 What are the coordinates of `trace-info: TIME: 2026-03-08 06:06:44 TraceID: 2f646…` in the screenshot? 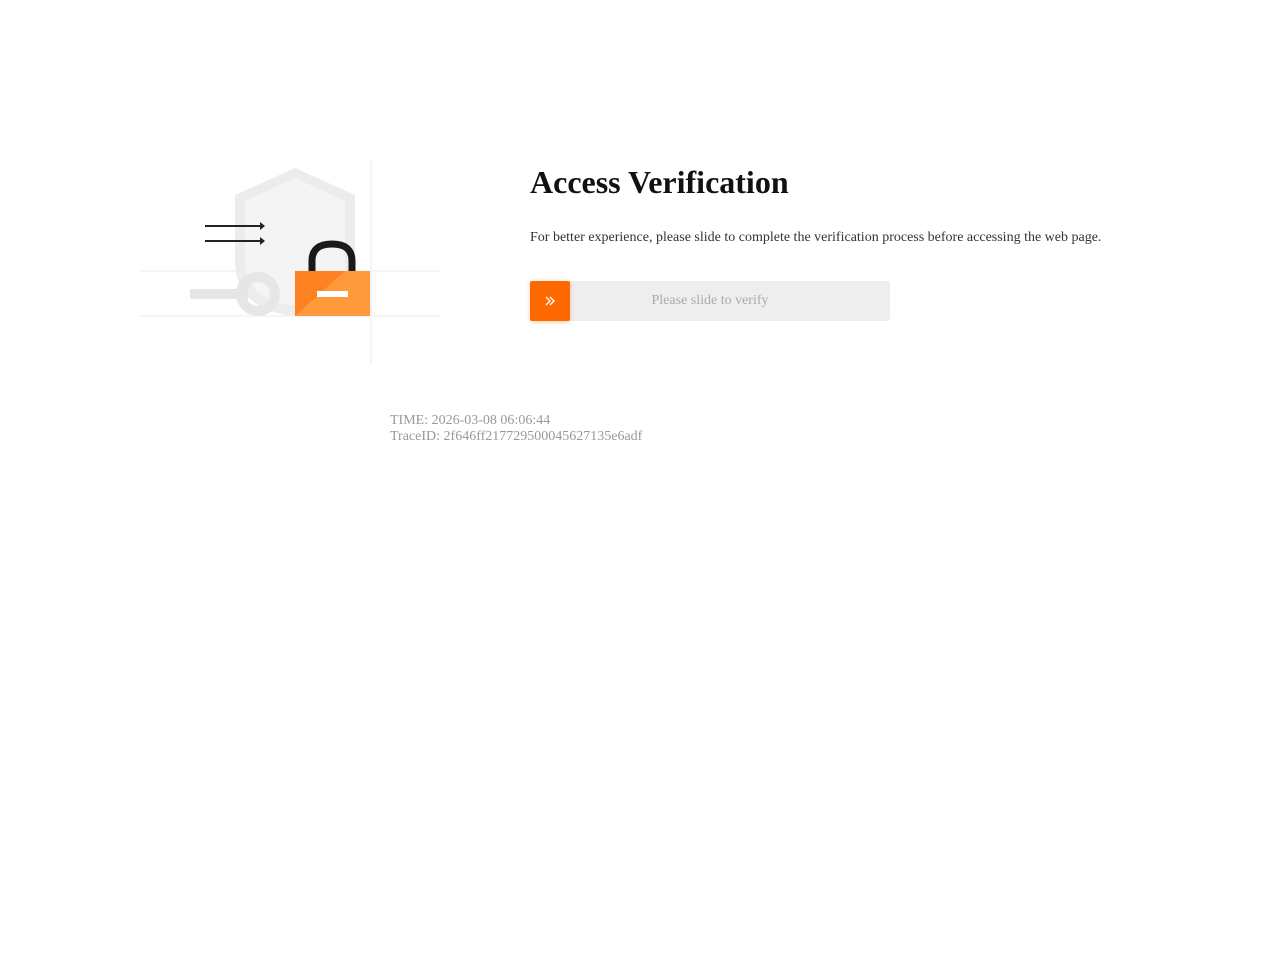 It's located at (516, 429).